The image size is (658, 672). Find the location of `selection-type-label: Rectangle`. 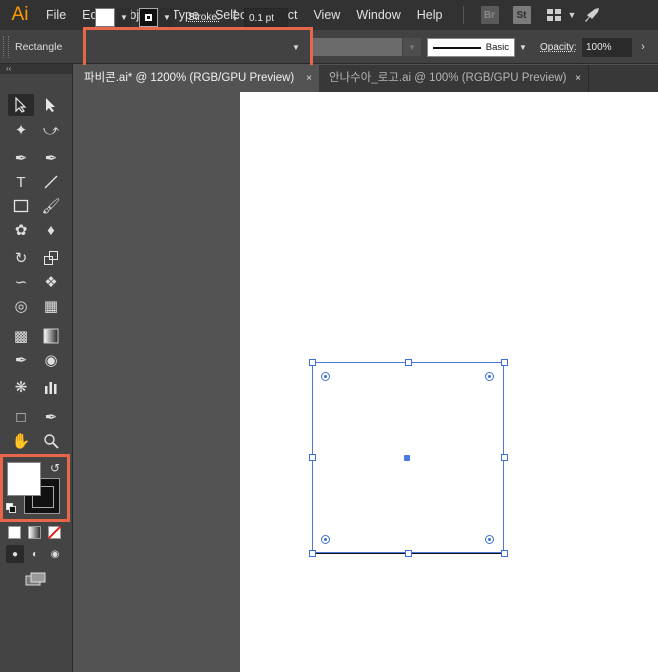

selection-type-label: Rectangle is located at coordinates (39, 46).